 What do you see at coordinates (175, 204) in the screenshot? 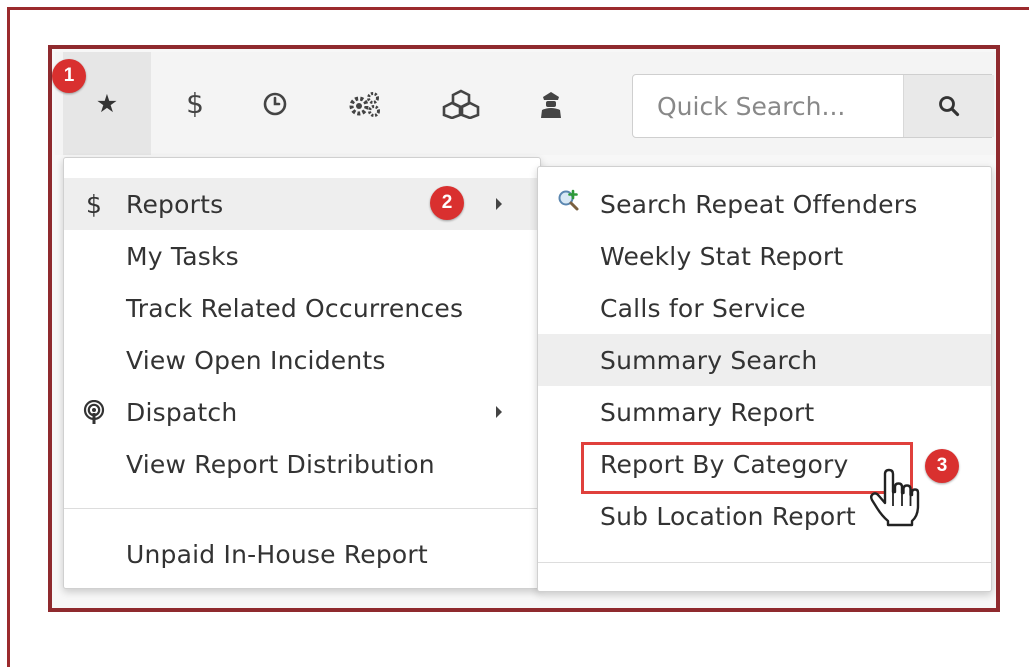
I see `menu-item-label: Reports` at bounding box center [175, 204].